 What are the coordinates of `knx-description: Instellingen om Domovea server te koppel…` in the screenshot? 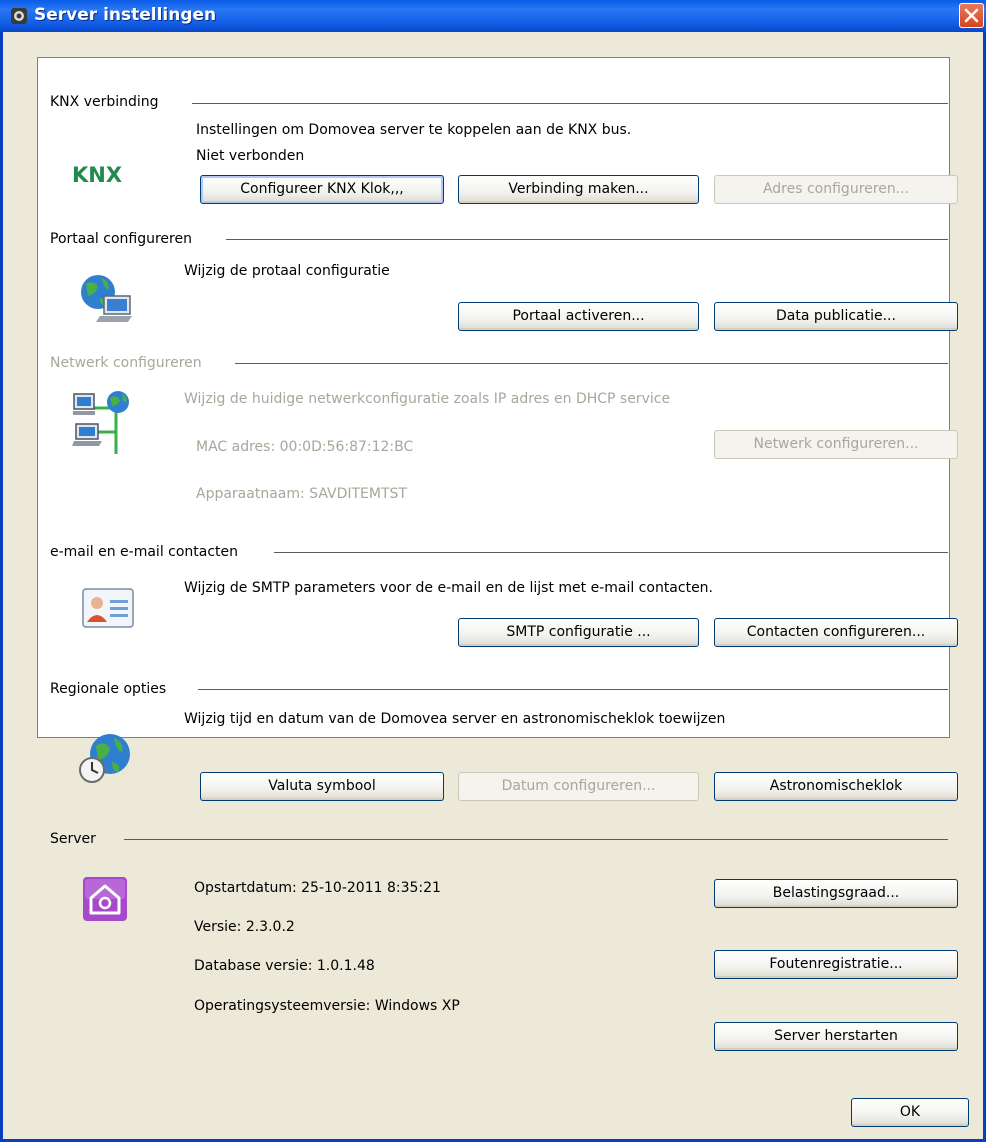 It's located at (414, 130).